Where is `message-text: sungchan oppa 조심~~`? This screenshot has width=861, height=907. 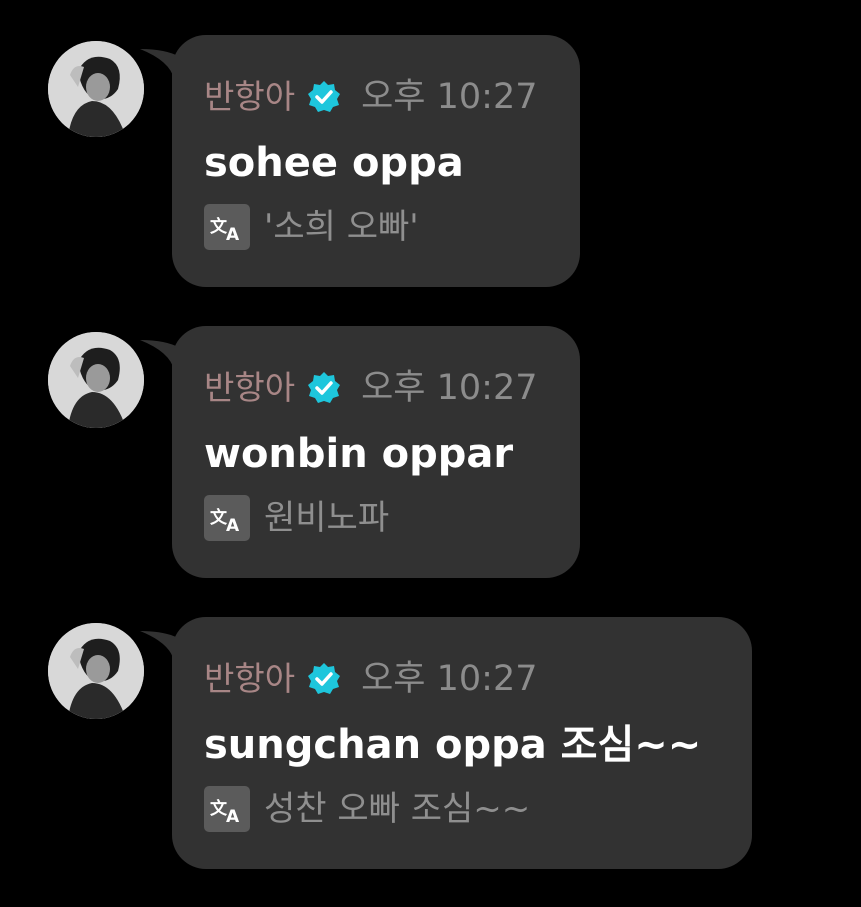
message-text: sungchan oppa 조심~~ is located at coordinates (453, 745).